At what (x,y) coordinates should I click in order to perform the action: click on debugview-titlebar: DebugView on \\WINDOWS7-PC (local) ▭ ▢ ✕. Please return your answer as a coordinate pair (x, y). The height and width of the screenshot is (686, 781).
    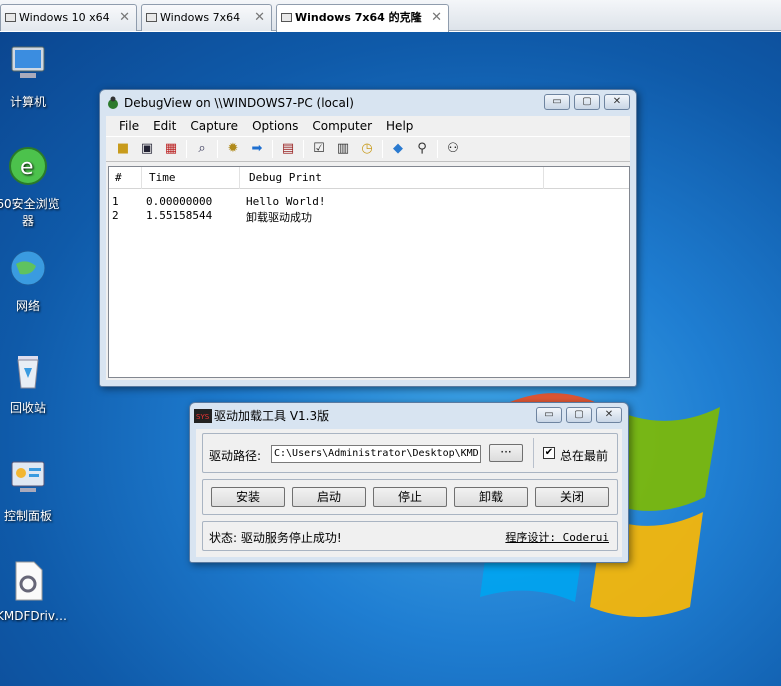
    Looking at the image, I should click on (368, 103).